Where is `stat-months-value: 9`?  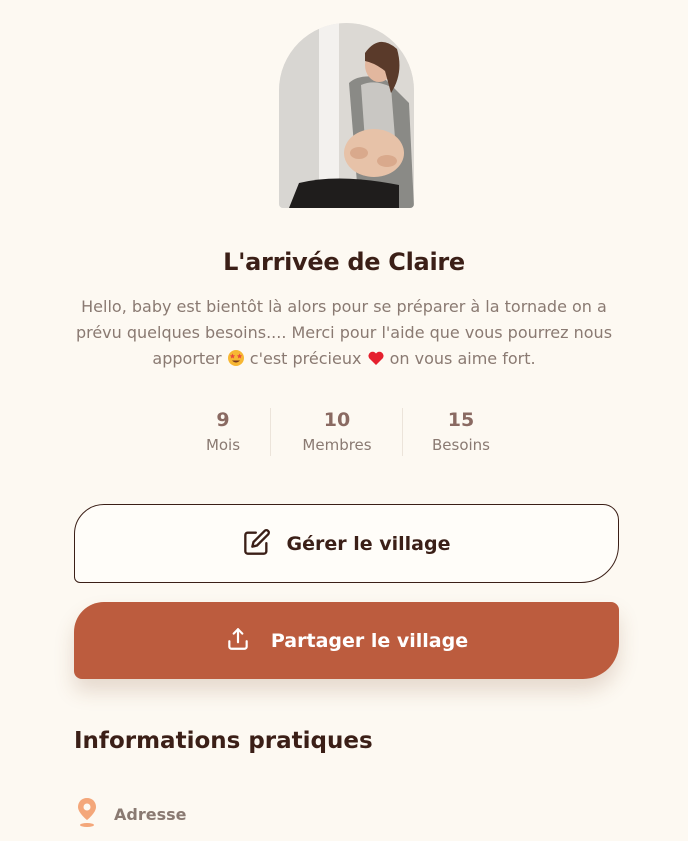
stat-months-value: 9 is located at coordinates (223, 420).